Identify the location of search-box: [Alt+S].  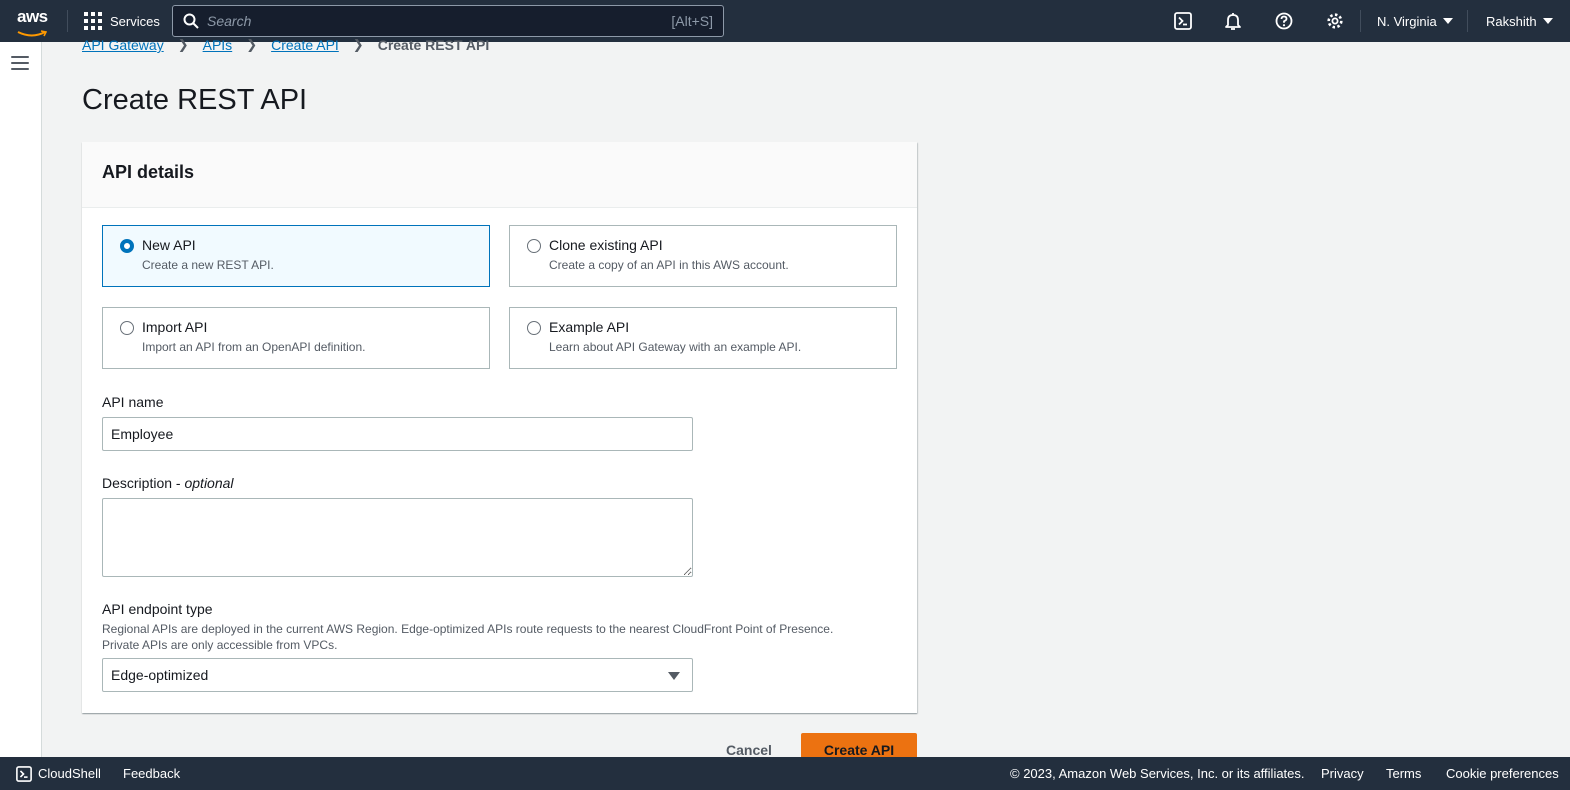
(448, 21).